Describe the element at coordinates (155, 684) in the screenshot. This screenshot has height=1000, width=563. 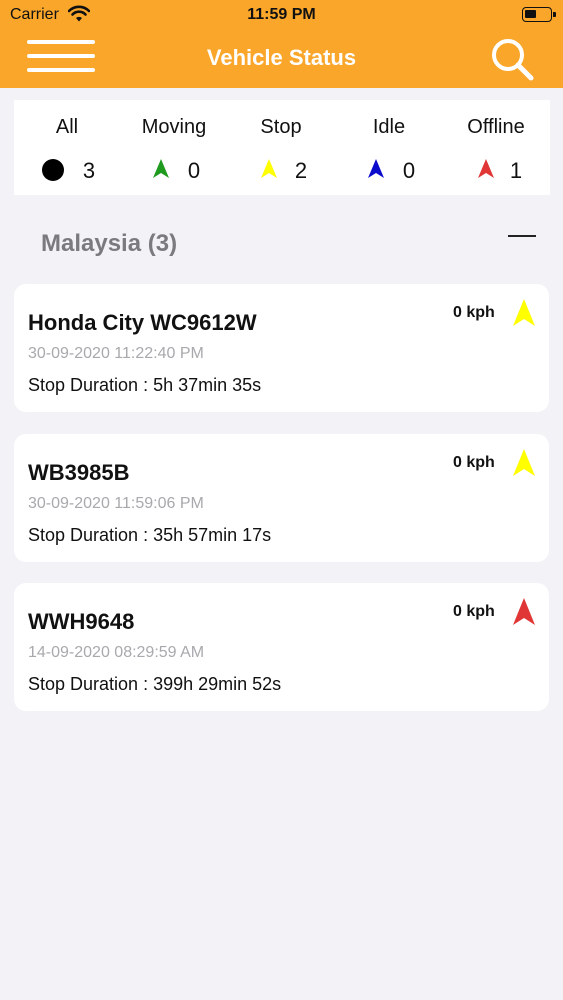
I see `vehicle-duration: Stop Duration : 399h 29min 52s` at that location.